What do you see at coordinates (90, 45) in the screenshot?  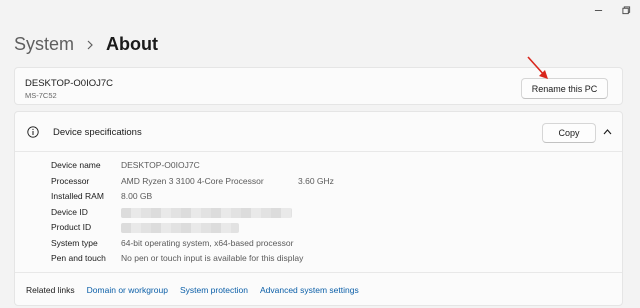 I see `chevron-right-icon` at bounding box center [90, 45].